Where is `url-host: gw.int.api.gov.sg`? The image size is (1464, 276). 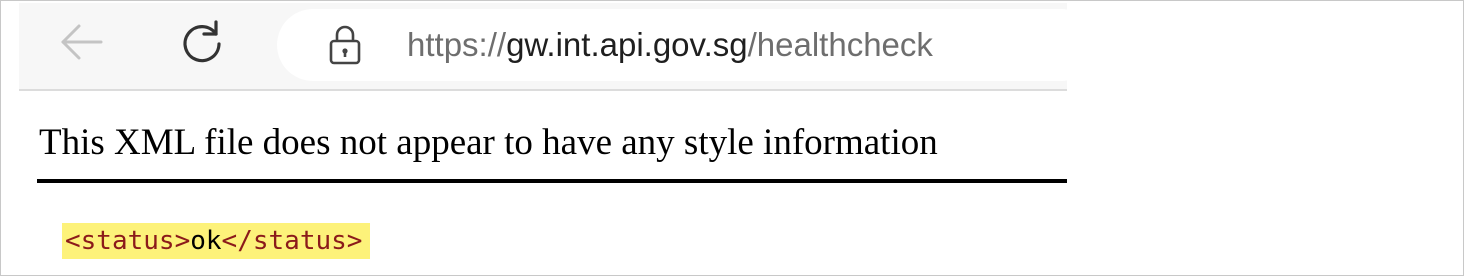
url-host: gw.int.api.gov.sg is located at coordinates (627, 44).